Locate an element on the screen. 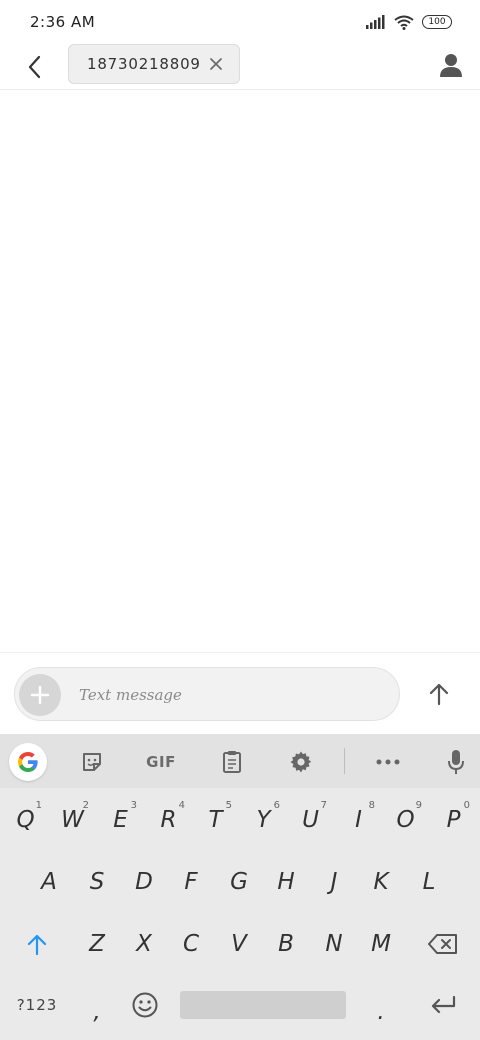  key-r-label: R is located at coordinates (168, 820).